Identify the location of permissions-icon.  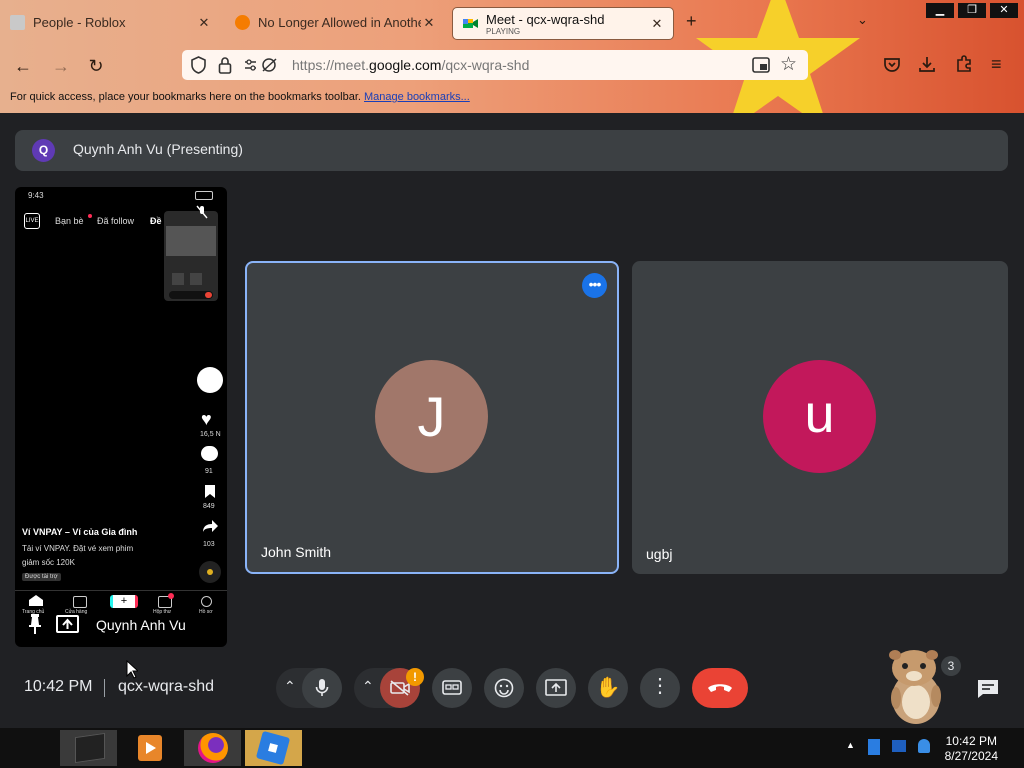
(262, 65).